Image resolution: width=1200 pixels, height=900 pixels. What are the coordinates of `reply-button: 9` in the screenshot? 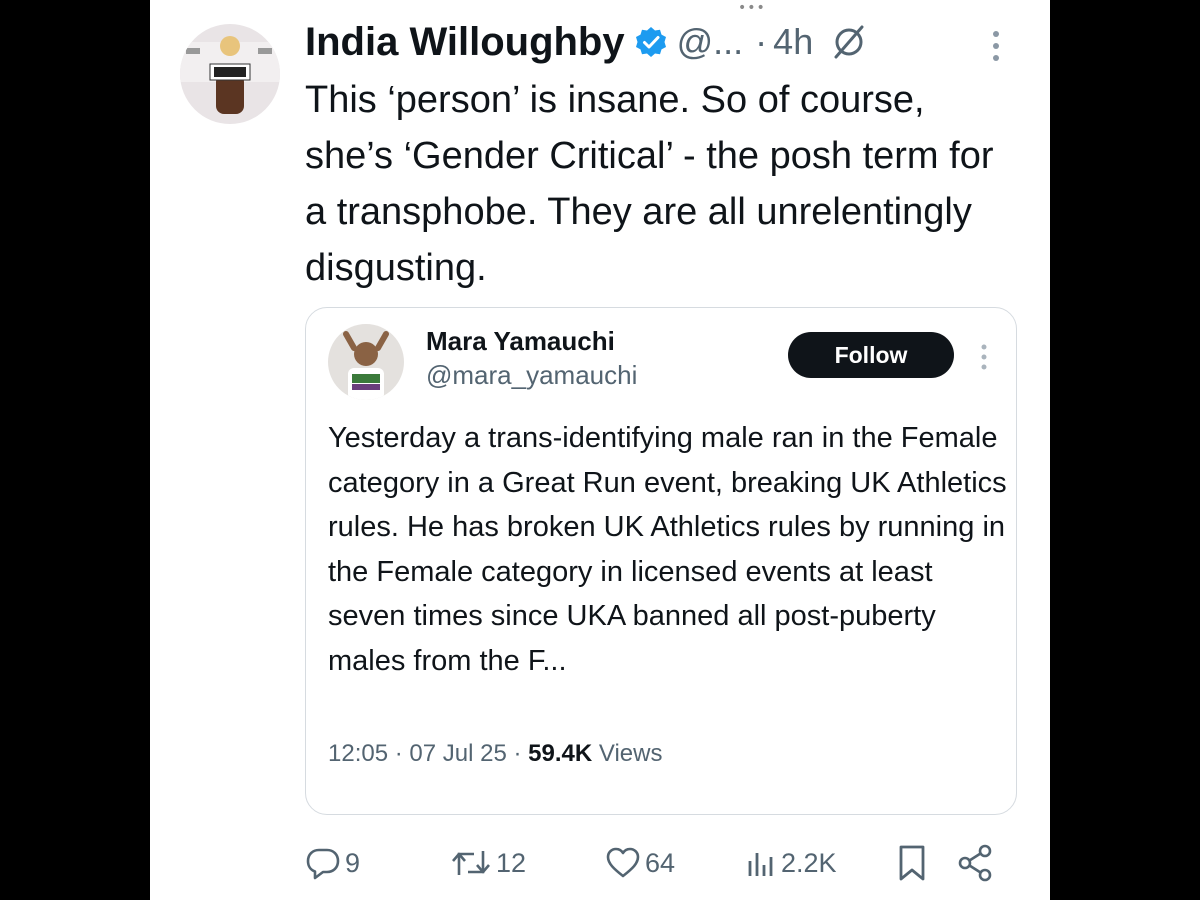 It's located at (332, 863).